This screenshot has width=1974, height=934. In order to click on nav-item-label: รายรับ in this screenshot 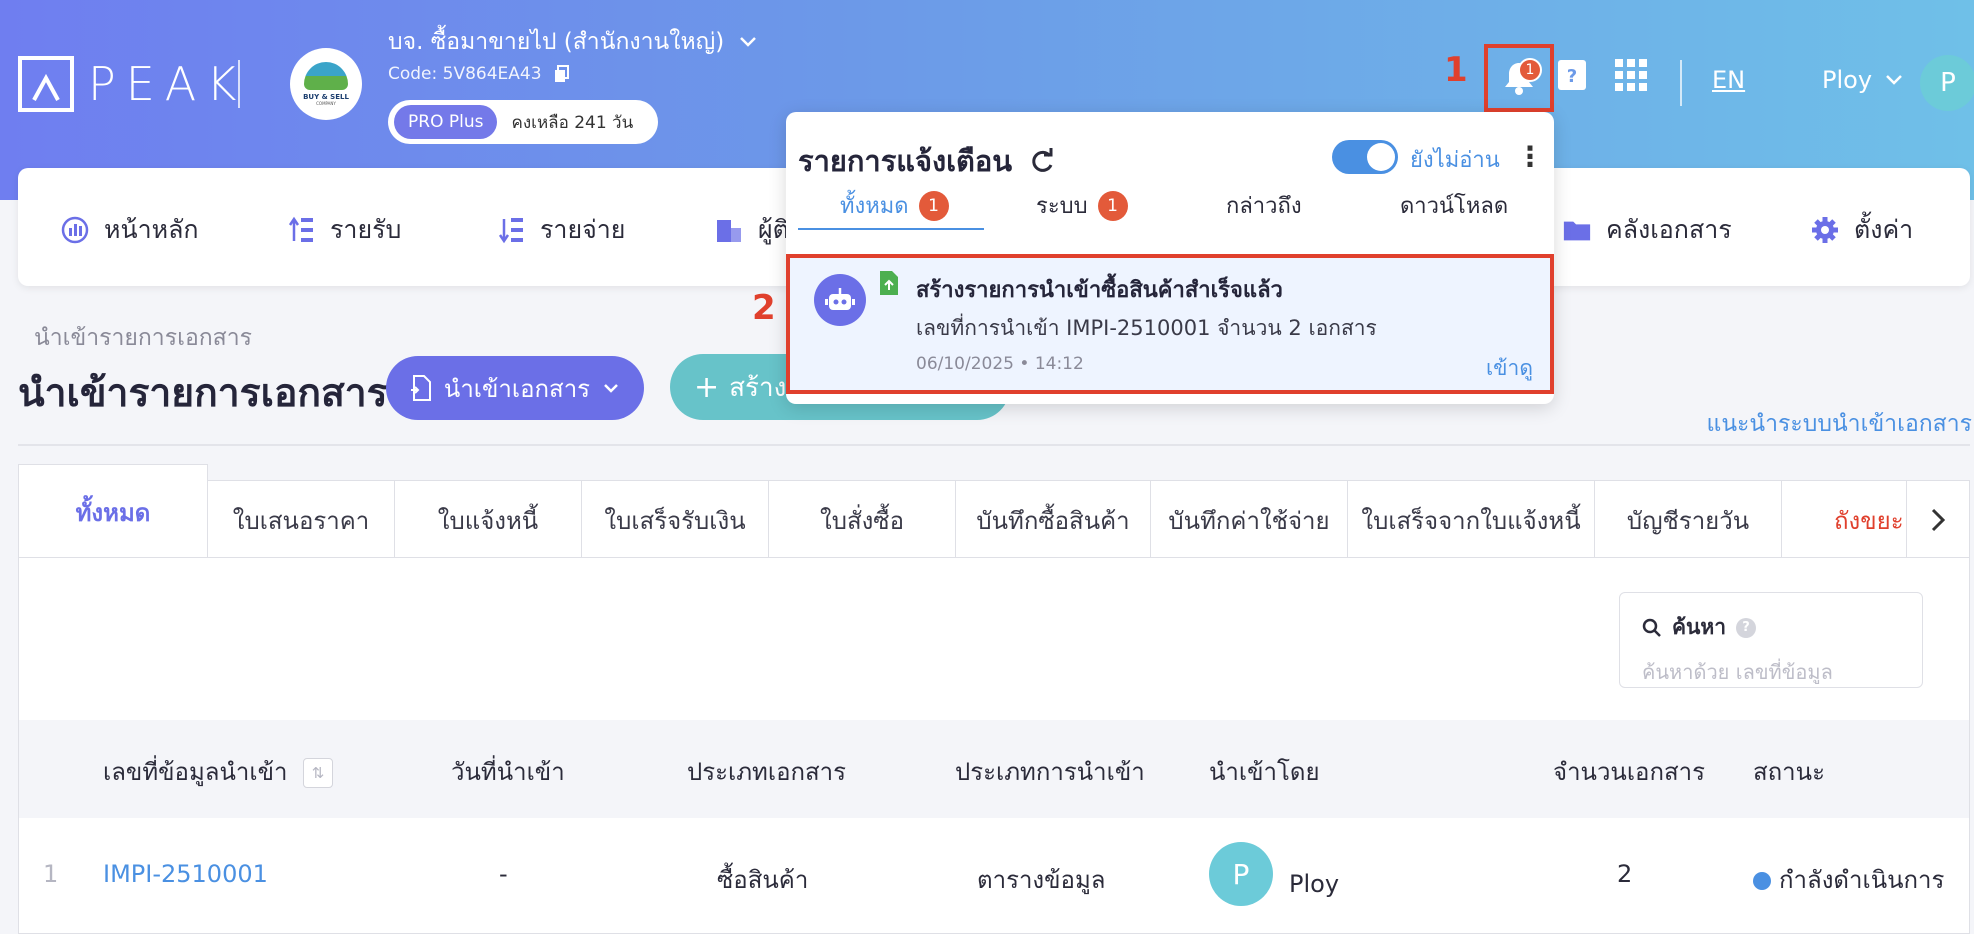, I will do `click(366, 229)`.